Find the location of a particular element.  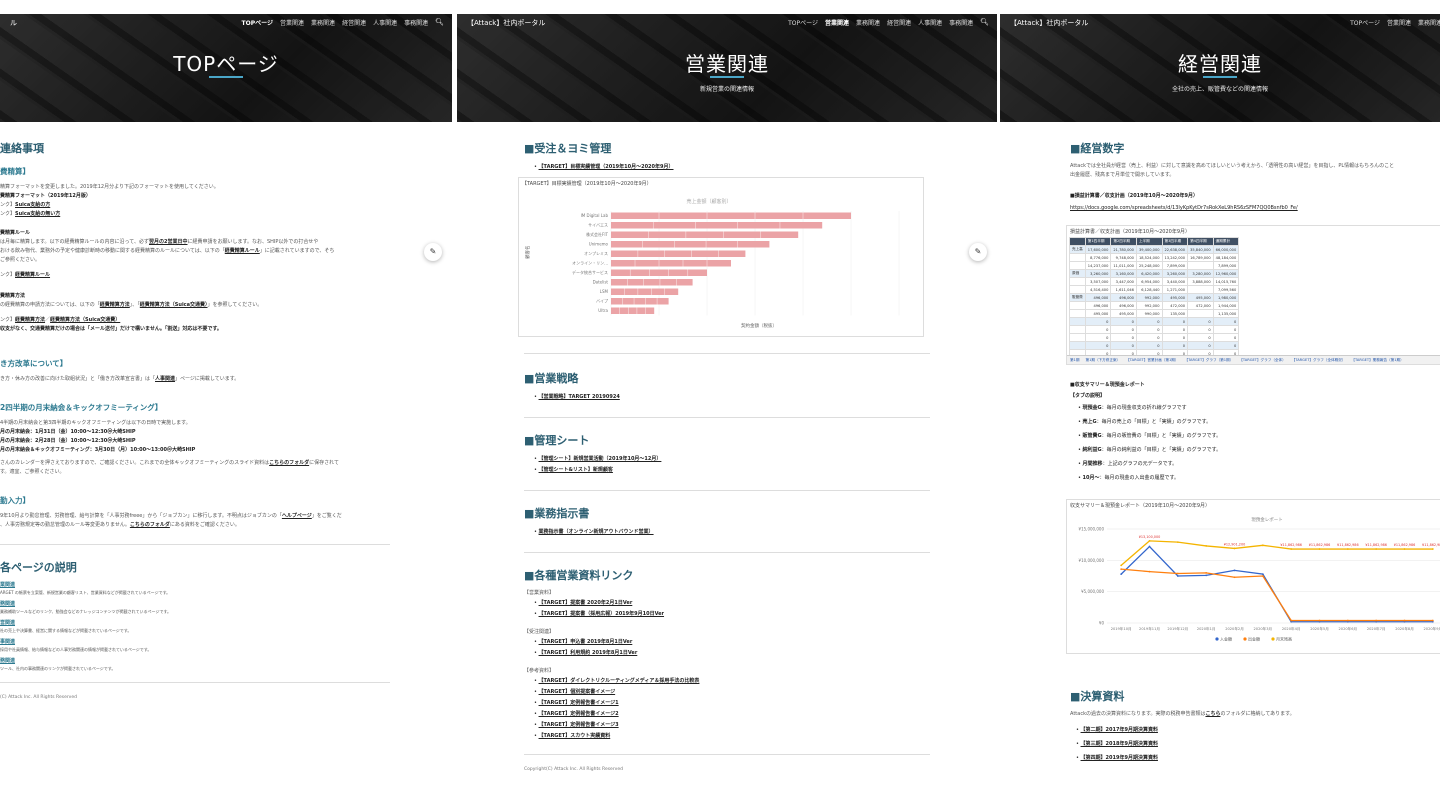

sheet-tab: 第1期 is located at coordinates (1074, 360).